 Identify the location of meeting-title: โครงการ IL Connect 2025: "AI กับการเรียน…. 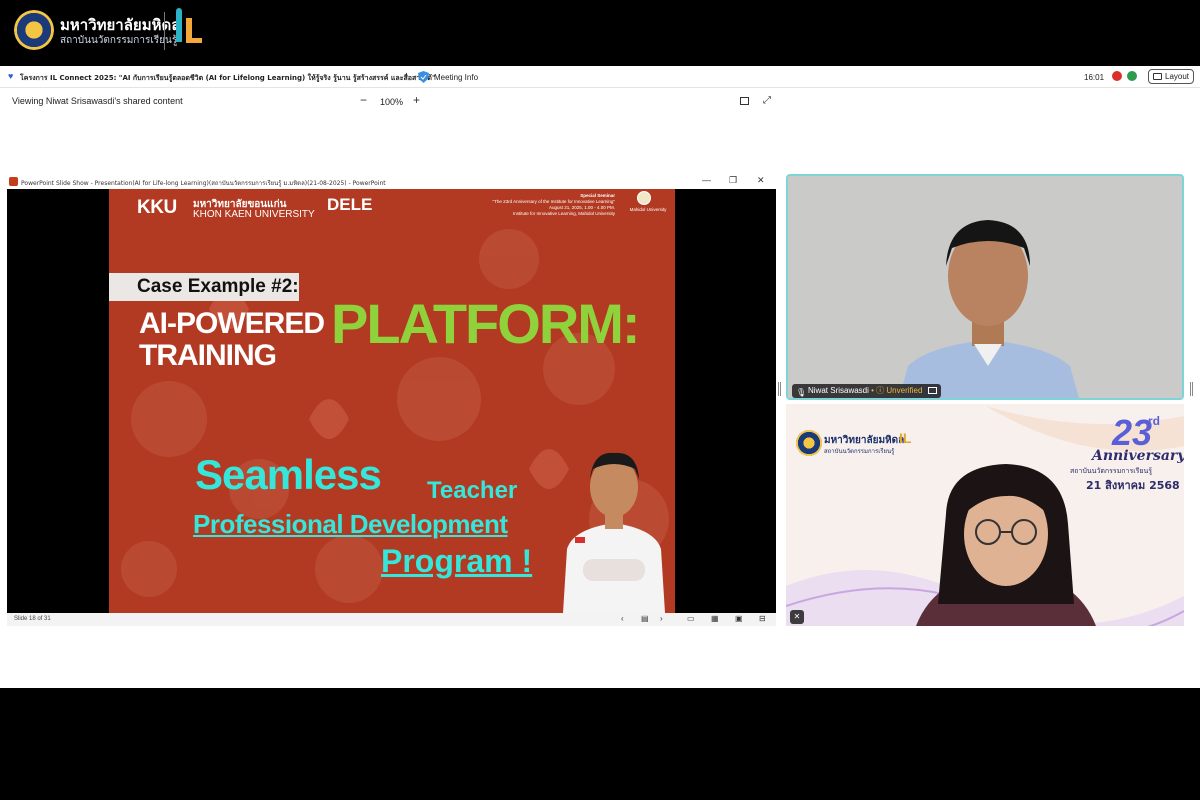
(228, 78).